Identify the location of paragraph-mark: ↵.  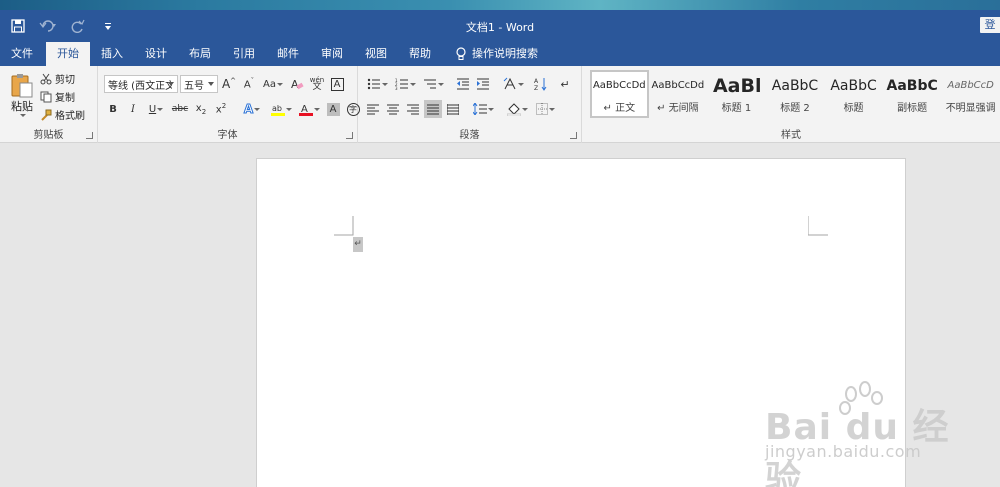
(358, 244).